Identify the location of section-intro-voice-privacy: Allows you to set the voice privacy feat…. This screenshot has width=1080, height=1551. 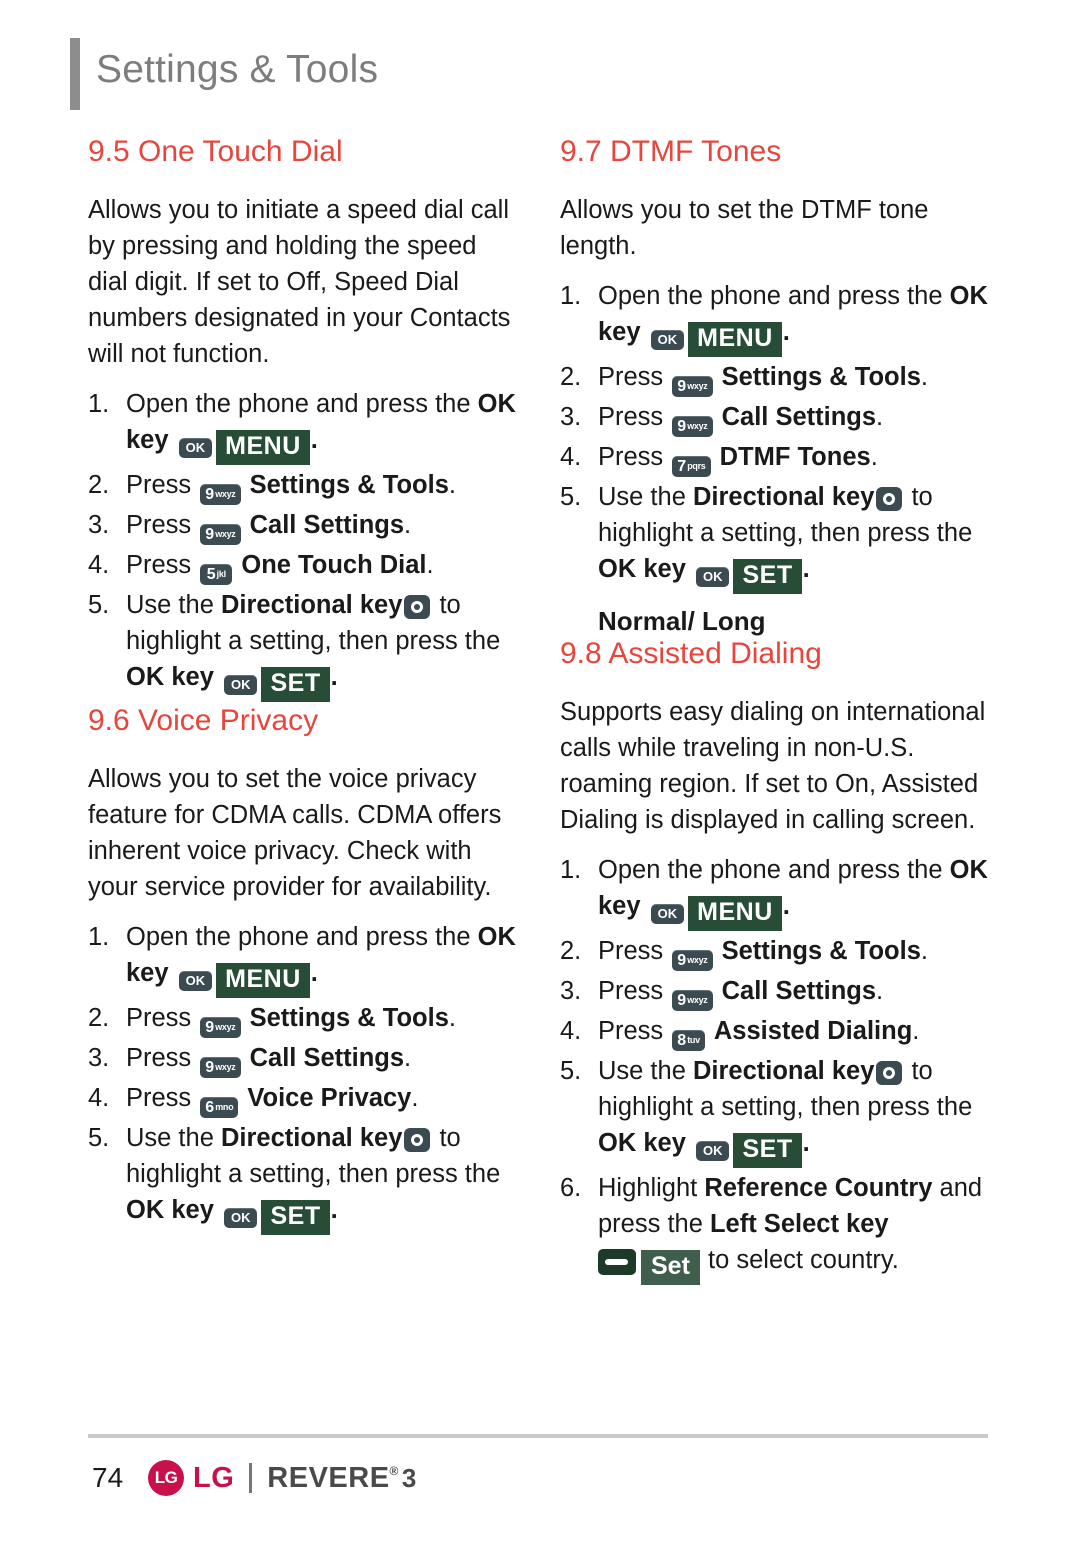
(295, 833).